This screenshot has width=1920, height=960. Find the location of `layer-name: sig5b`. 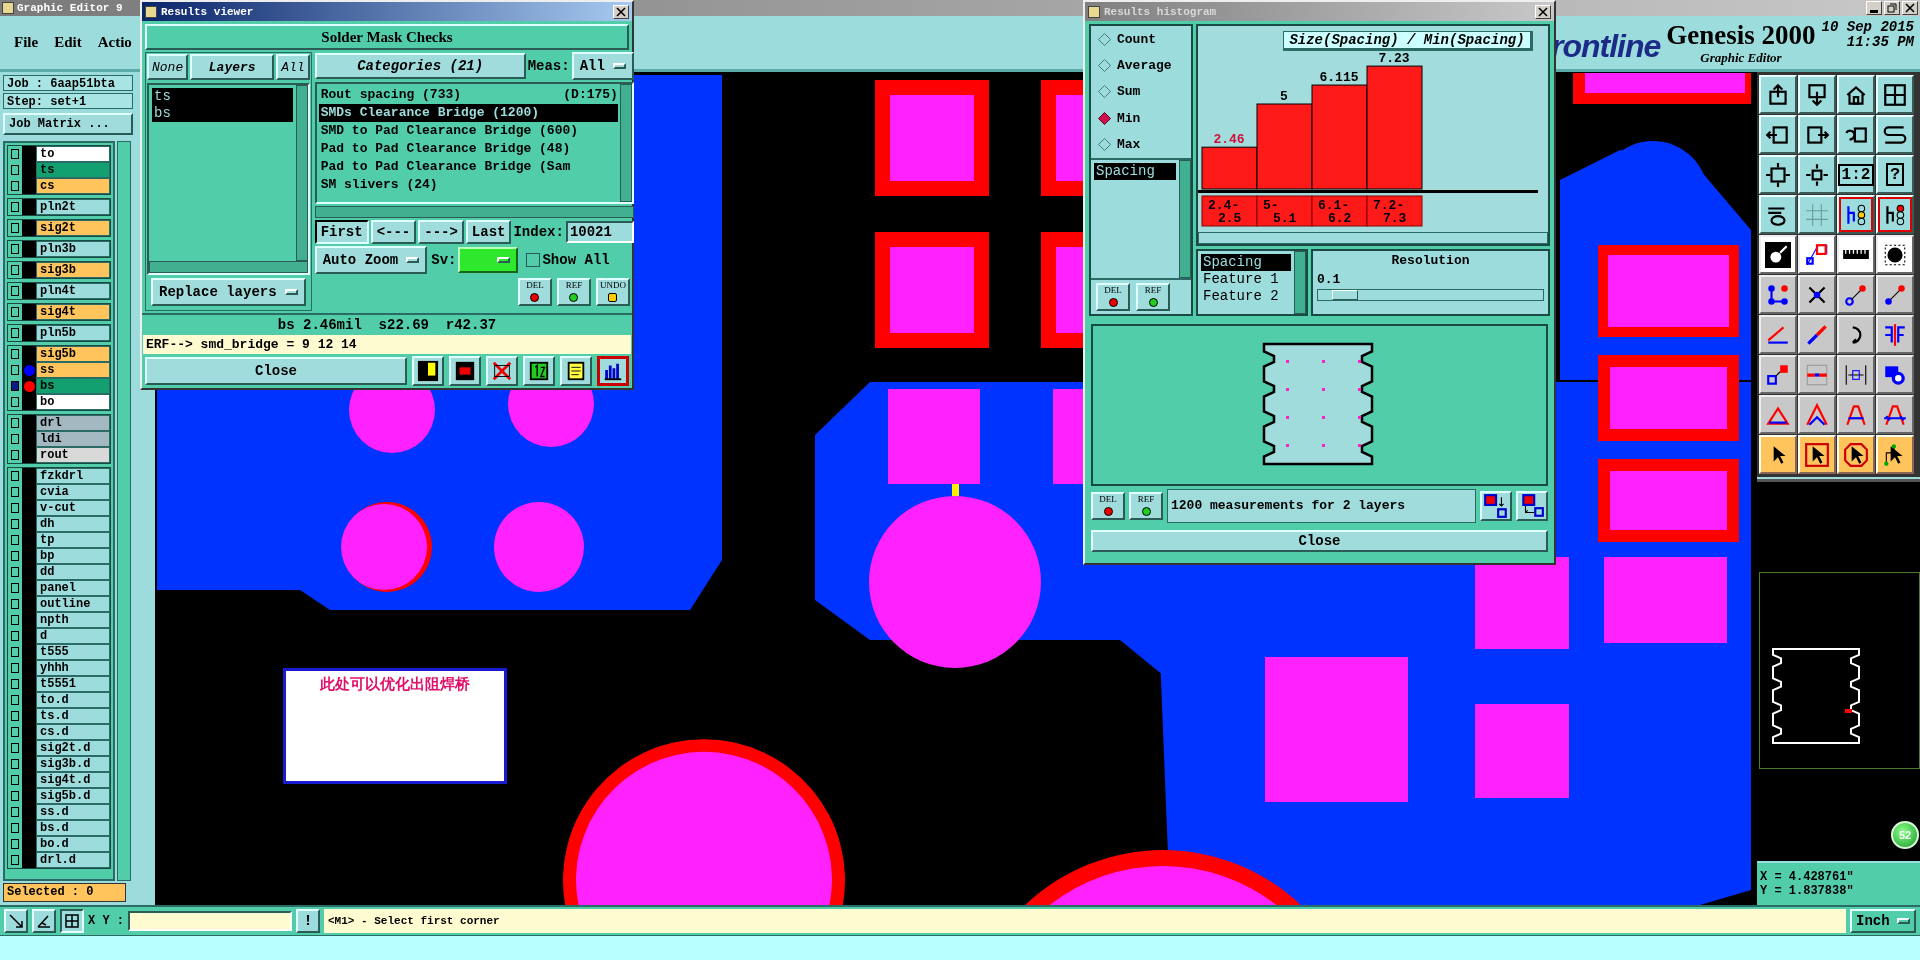

layer-name: sig5b is located at coordinates (73, 354).